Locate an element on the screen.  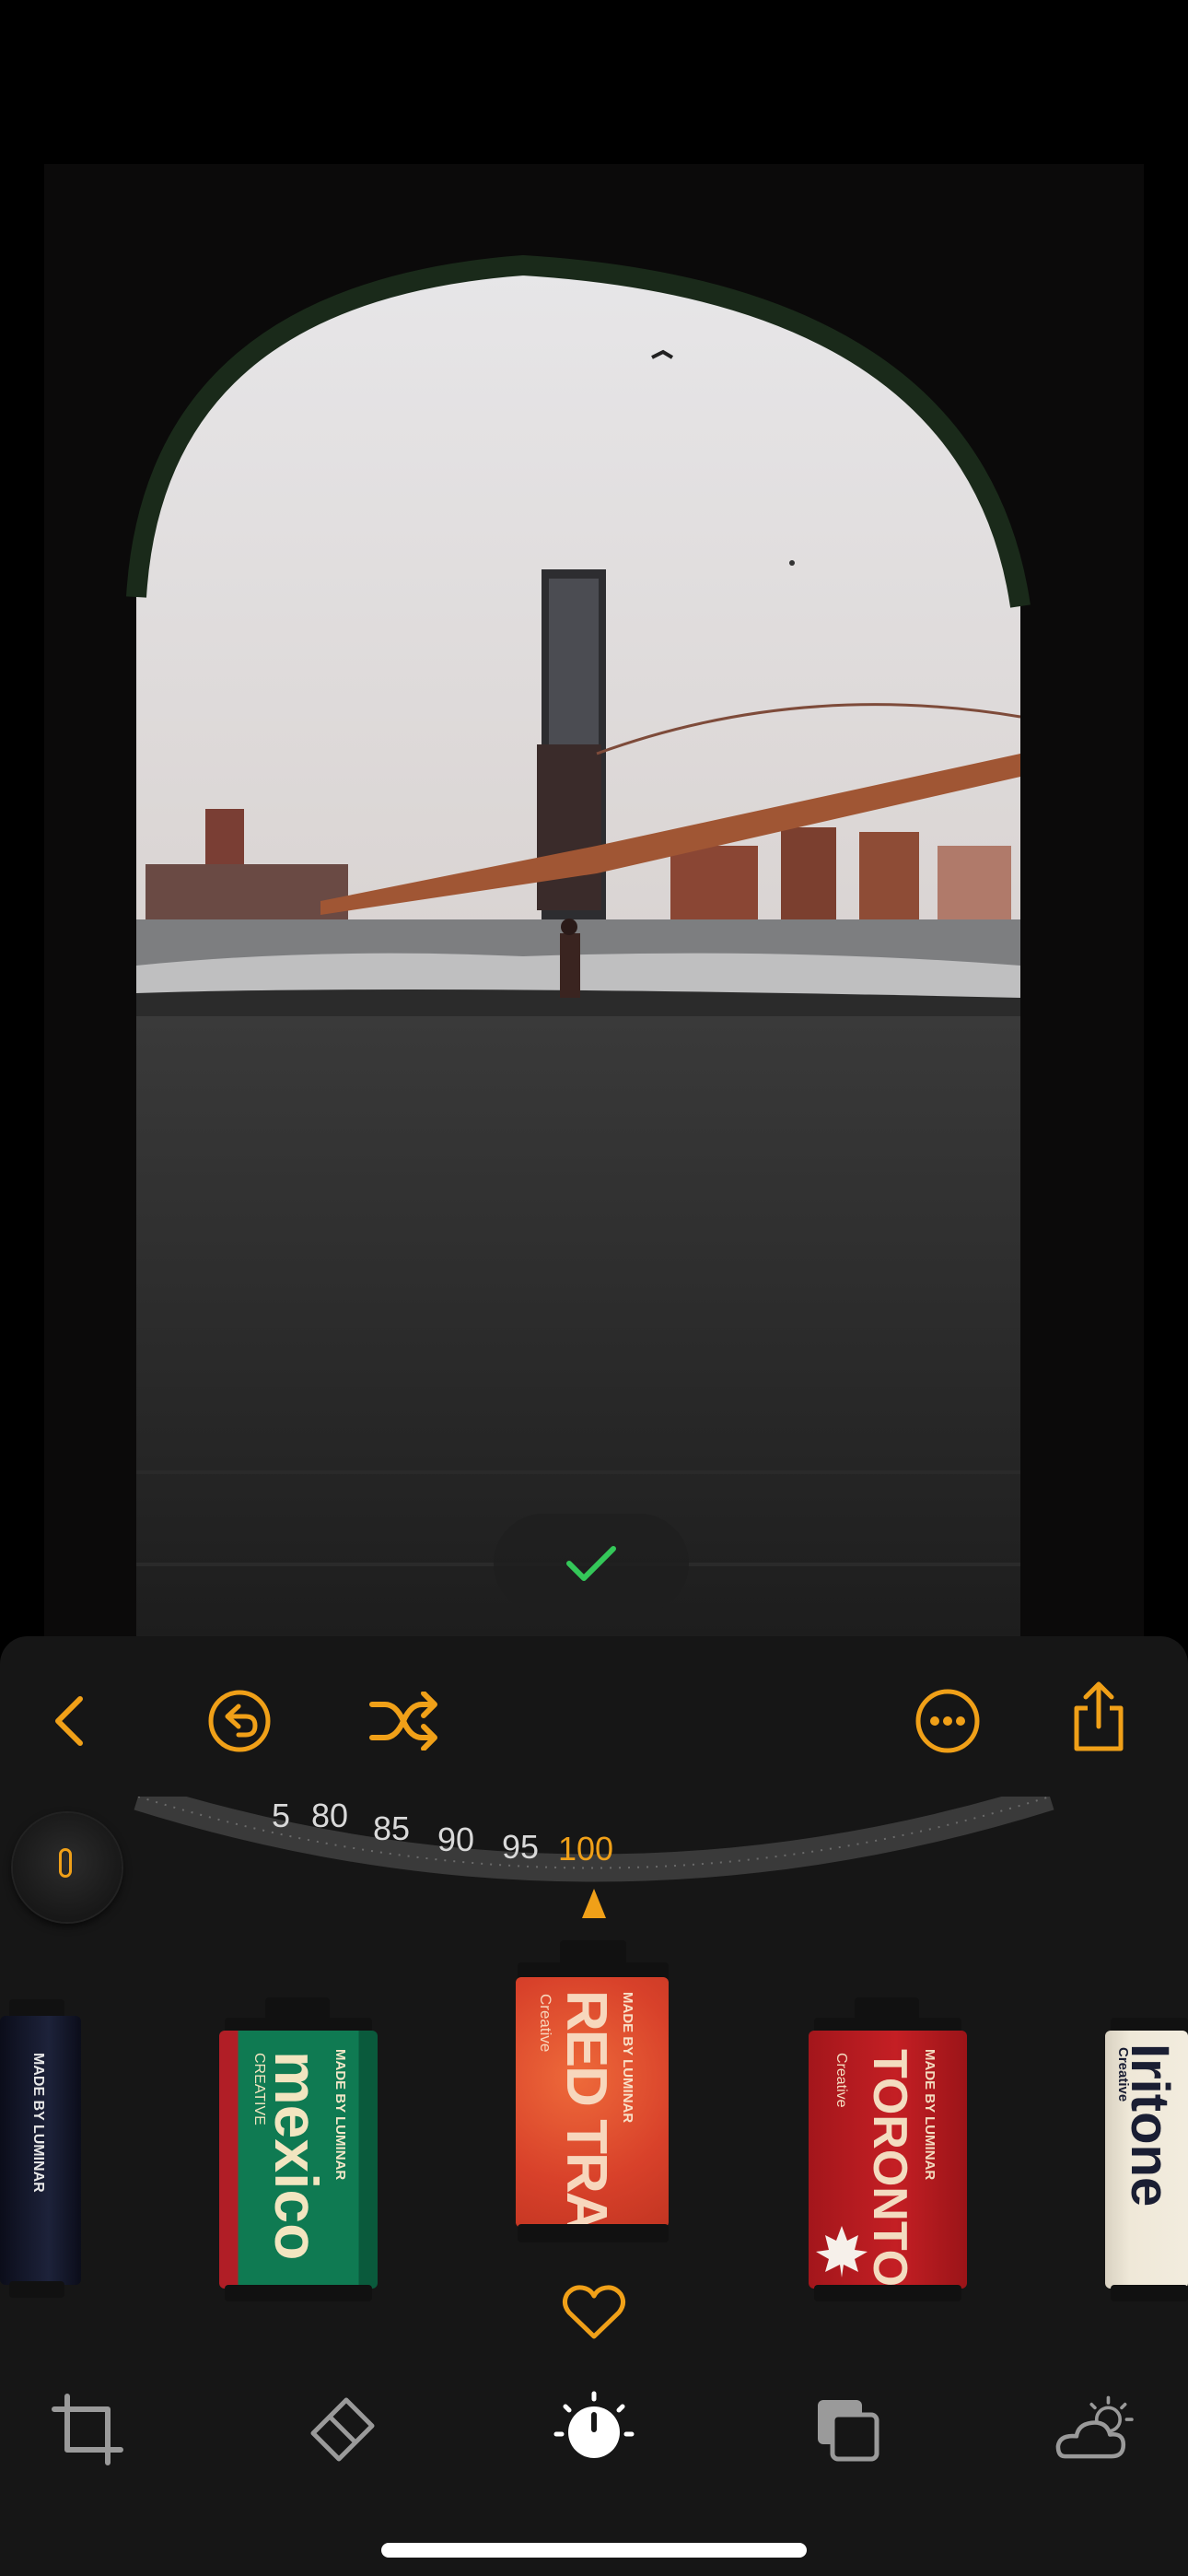
tab-crop is located at coordinates (87, 2429).